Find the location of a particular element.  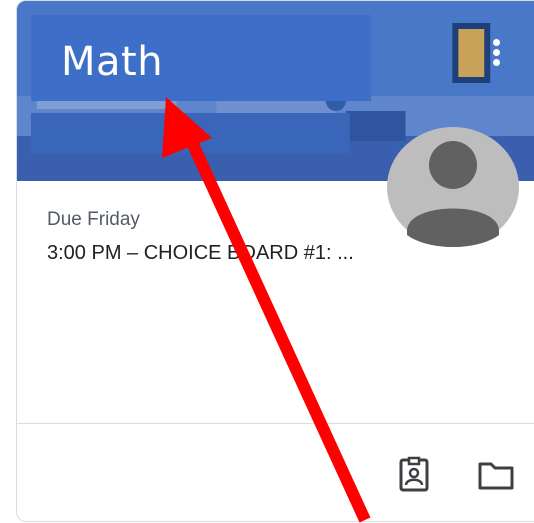

assignment-ind-icon is located at coordinates (415, 476).